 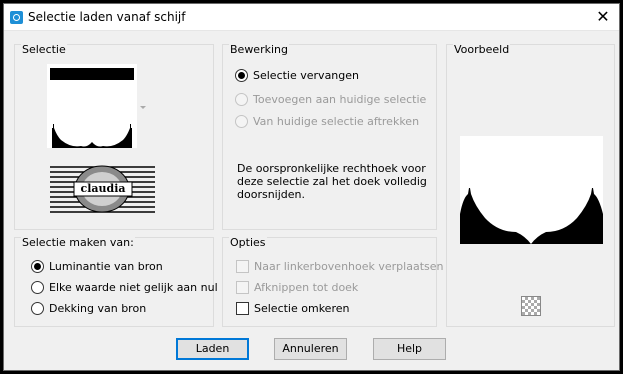 What do you see at coordinates (242, 308) in the screenshot?
I see `checkbox-selectie-omkeren` at bounding box center [242, 308].